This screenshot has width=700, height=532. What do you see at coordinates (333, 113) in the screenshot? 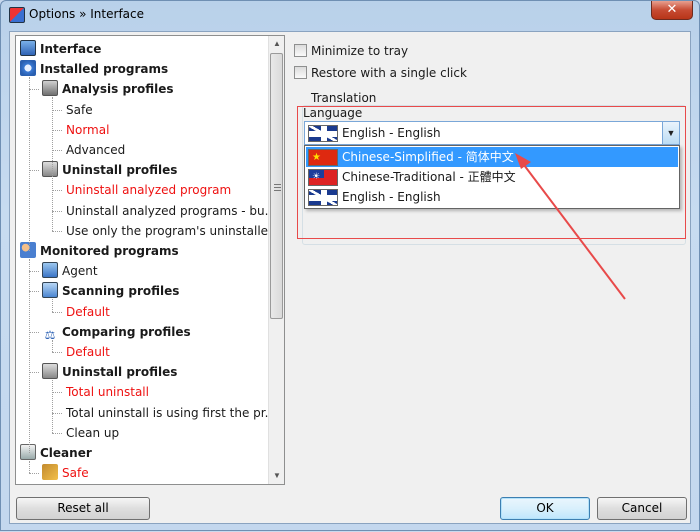
I see `language-label: Language` at bounding box center [333, 113].